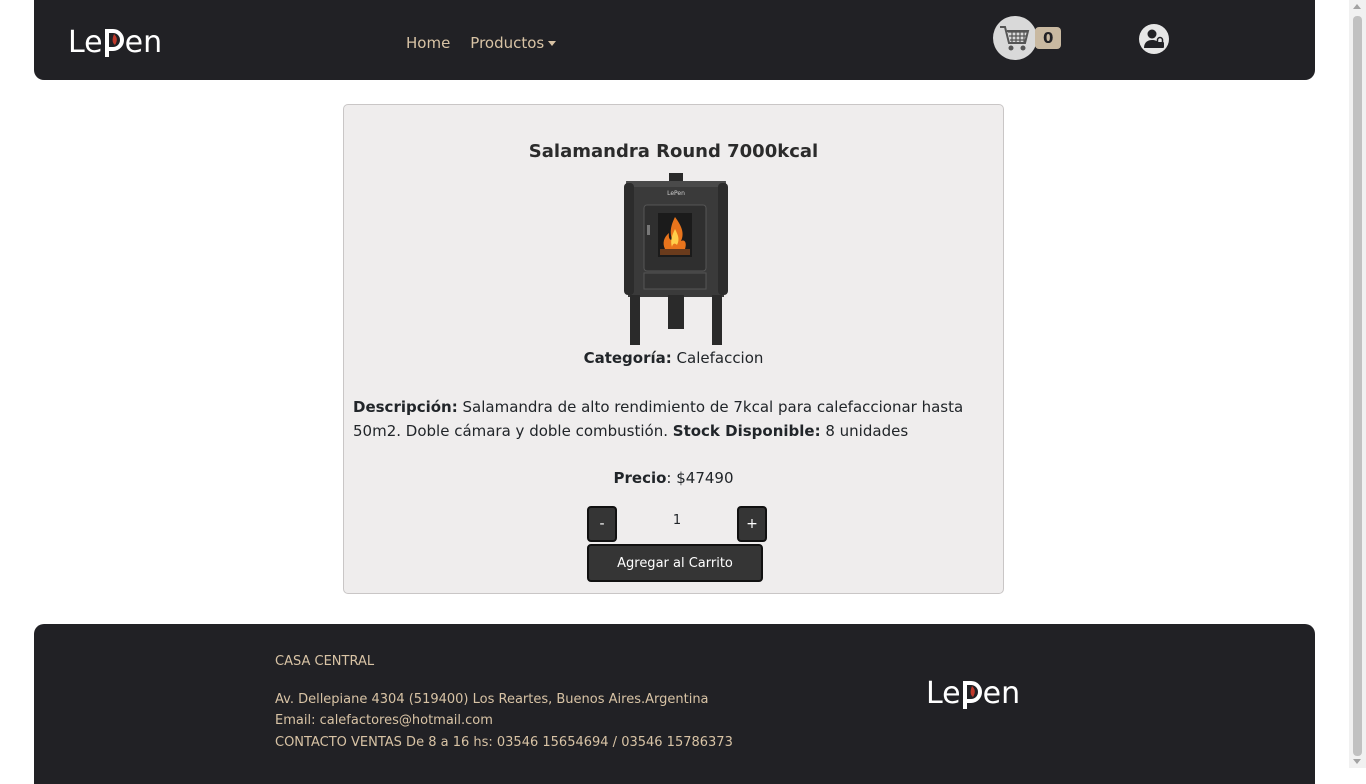 The image size is (1366, 784). I want to click on cart-icon, so click(1015, 38).